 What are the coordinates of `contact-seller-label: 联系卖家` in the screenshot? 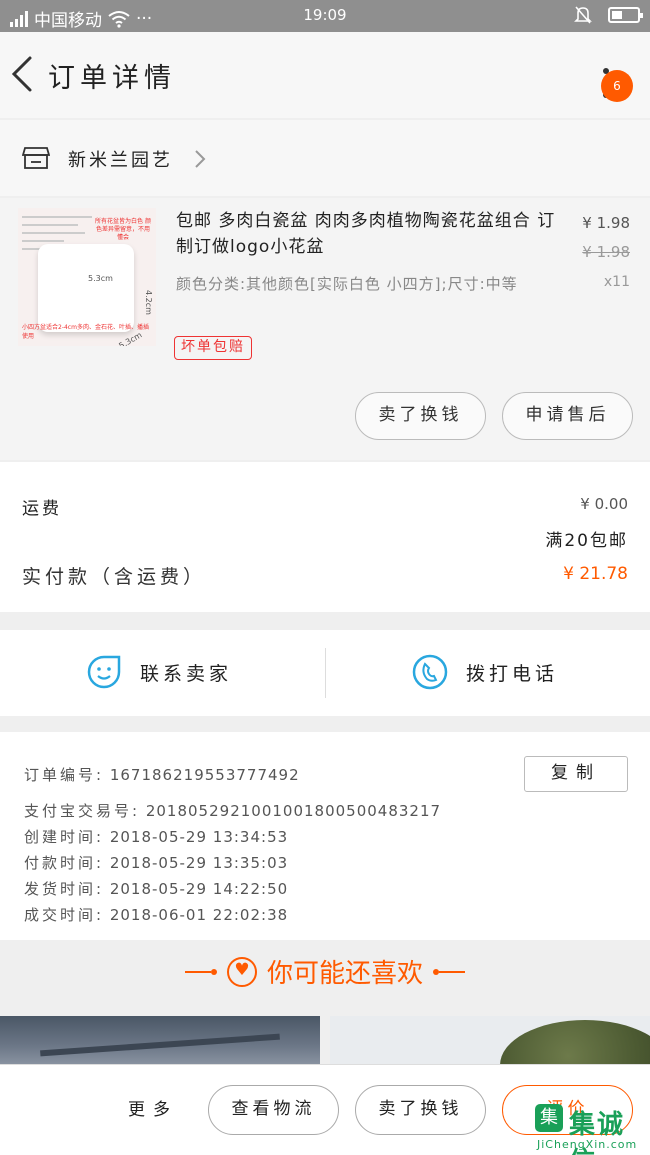 It's located at (186, 673).